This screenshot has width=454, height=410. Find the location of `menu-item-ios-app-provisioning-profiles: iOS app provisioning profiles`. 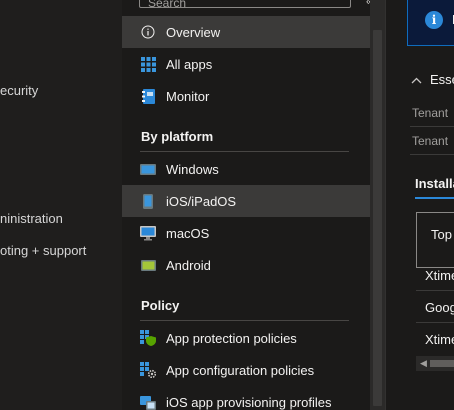

menu-item-ios-app-provisioning-profiles: iOS app provisioning profiles is located at coordinates (246, 398).